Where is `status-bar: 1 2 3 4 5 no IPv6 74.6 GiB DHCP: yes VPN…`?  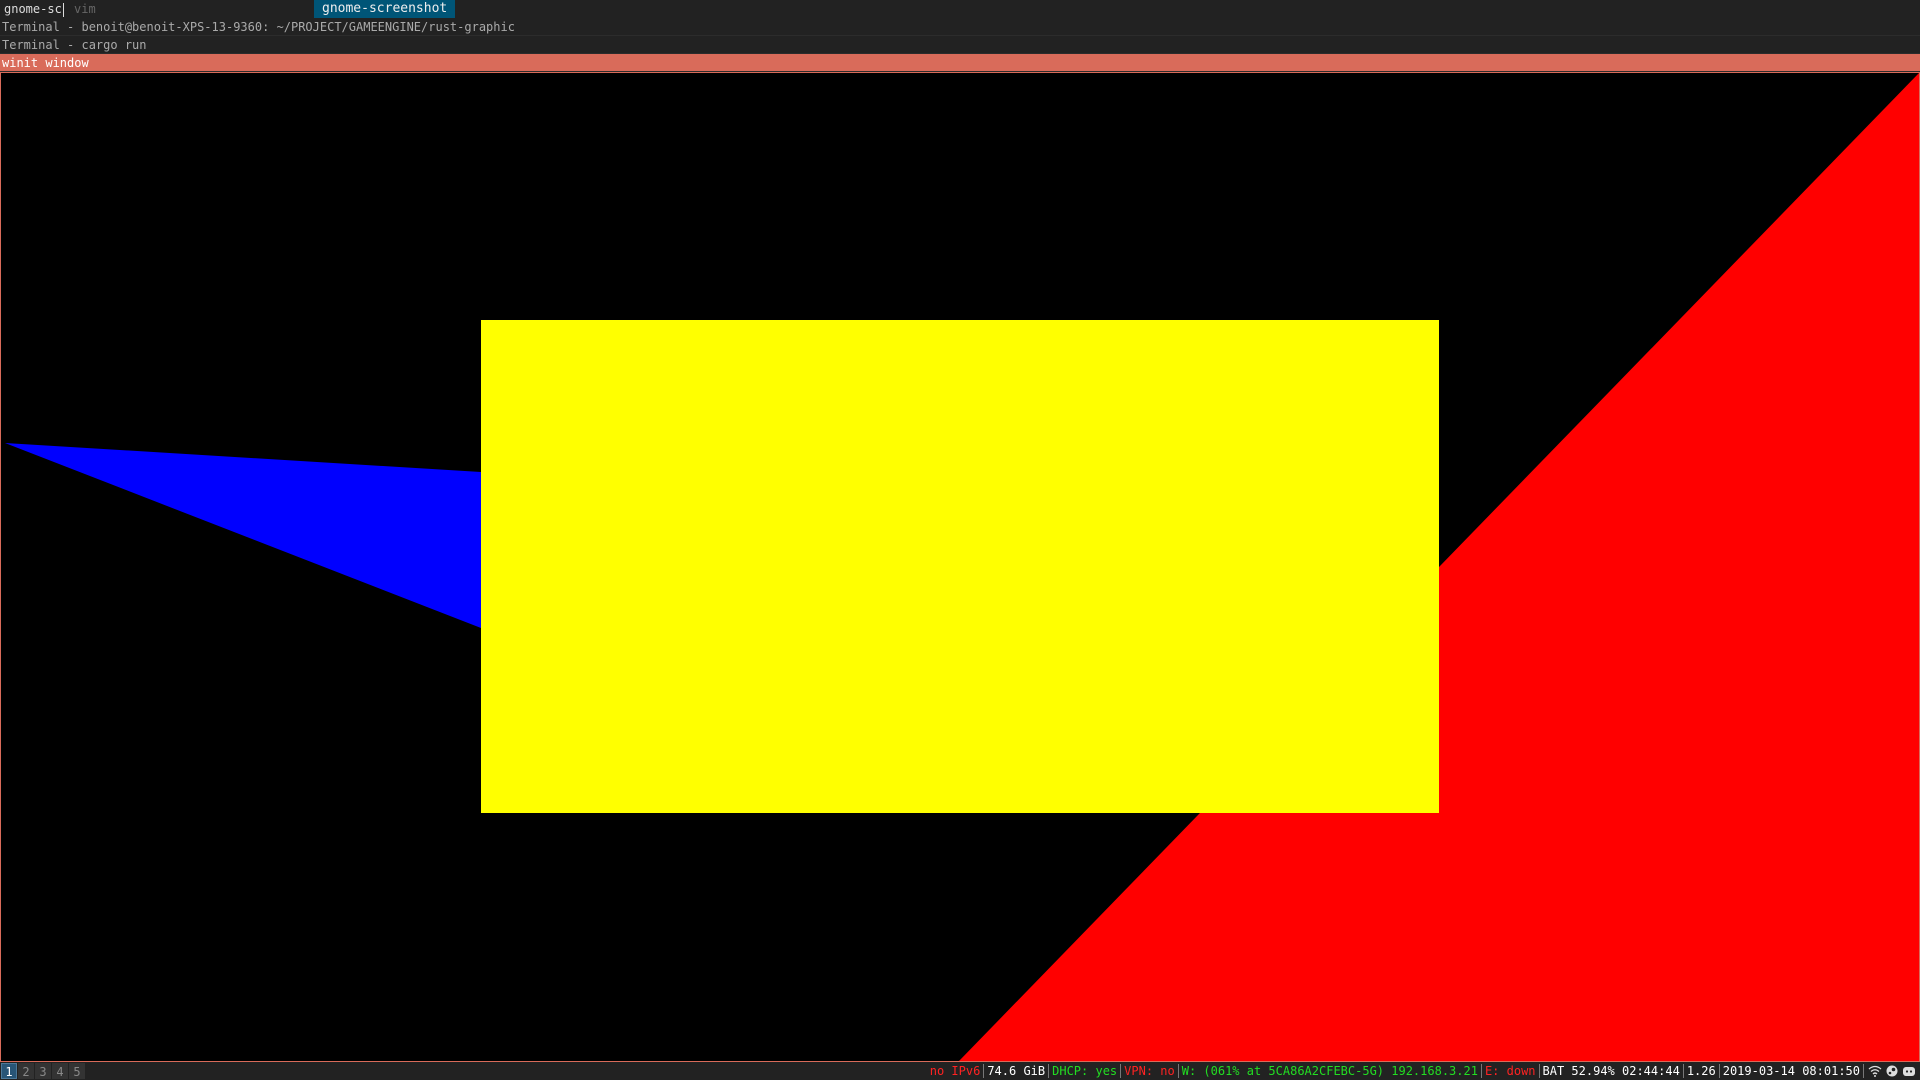 status-bar: 1 2 3 4 5 no IPv6 74.6 GiB DHCP: yes VPN… is located at coordinates (960, 1071).